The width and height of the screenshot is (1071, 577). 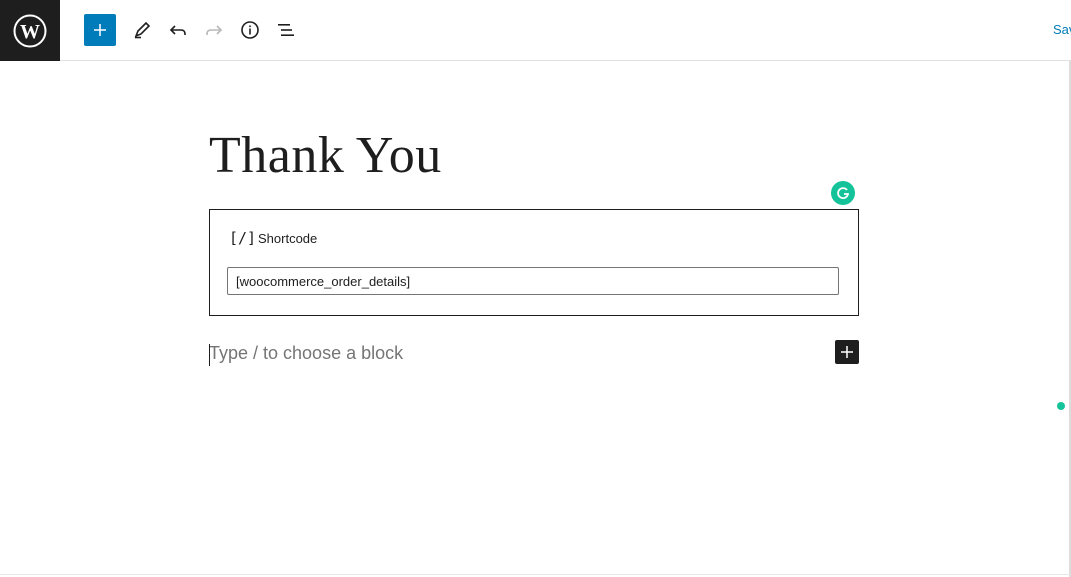 I want to click on undo-button, so click(x=178, y=30).